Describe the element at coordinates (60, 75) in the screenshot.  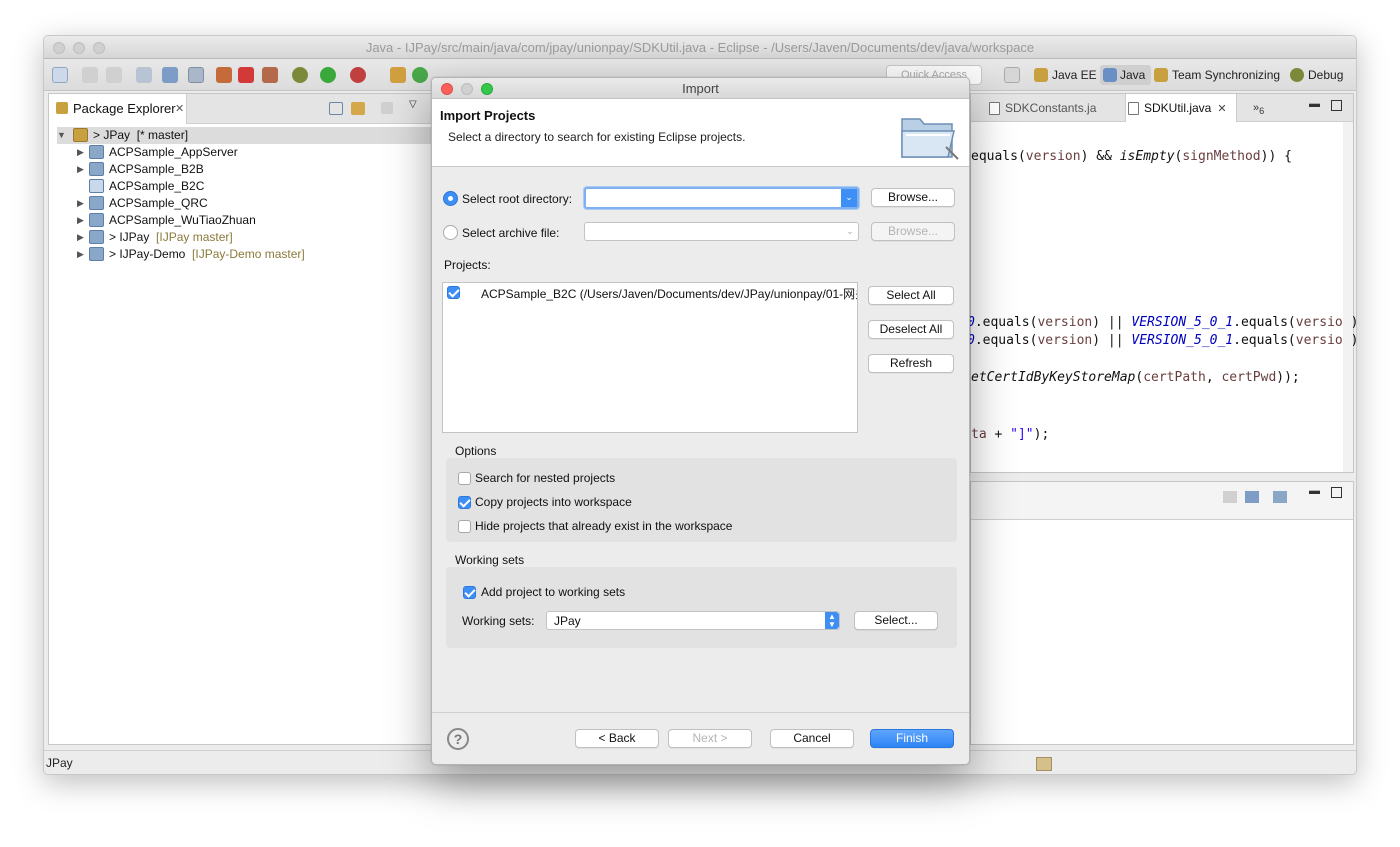
I see `new-icon` at that location.